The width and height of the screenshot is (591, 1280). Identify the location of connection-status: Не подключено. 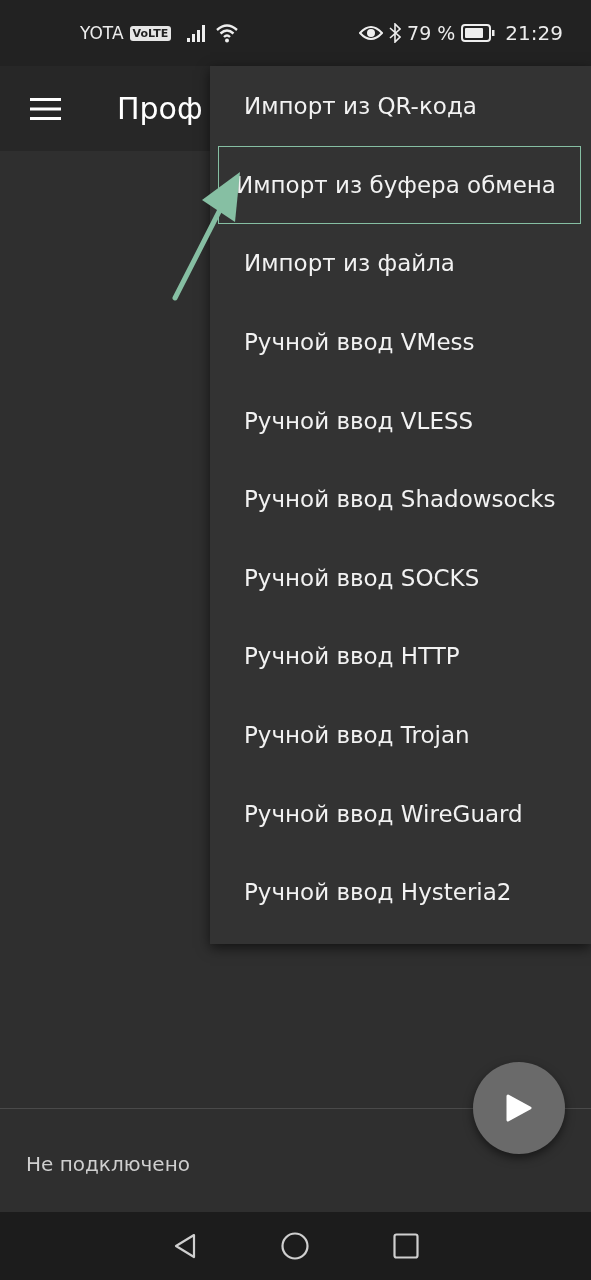
(108, 1163).